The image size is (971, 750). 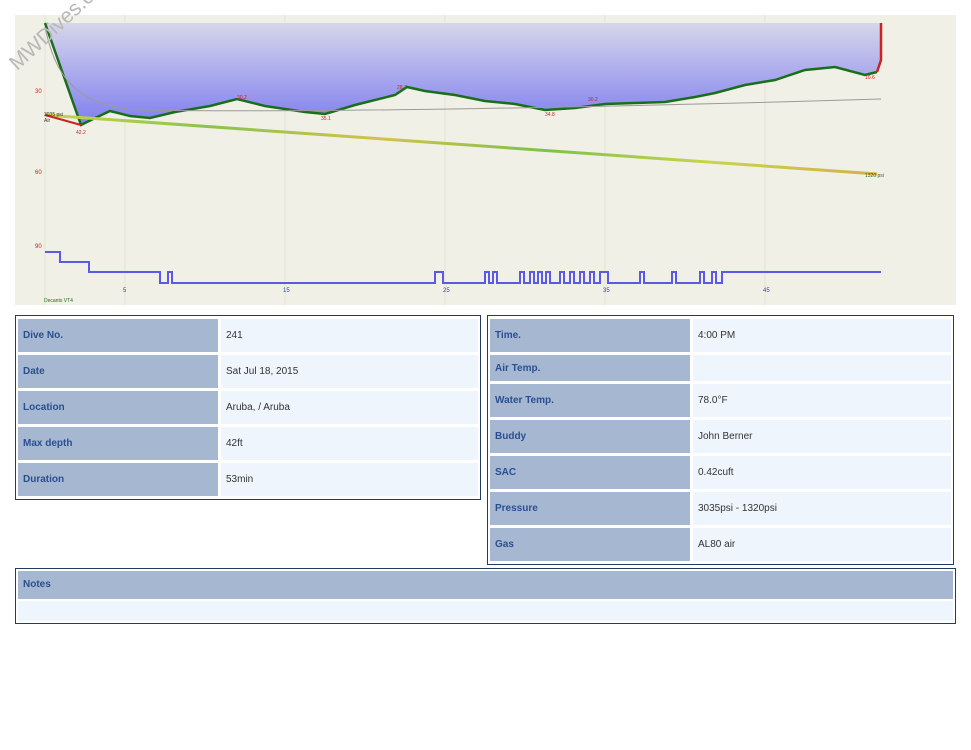 I want to click on row-label: Pressure, so click(x=590, y=508).